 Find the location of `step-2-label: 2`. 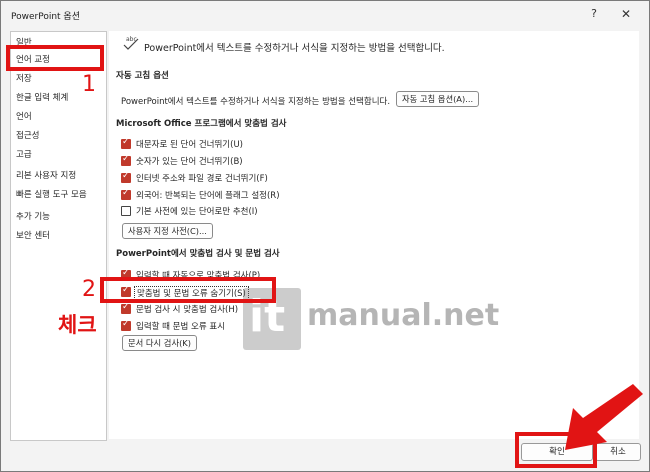

step-2-label: 2 is located at coordinates (89, 289).